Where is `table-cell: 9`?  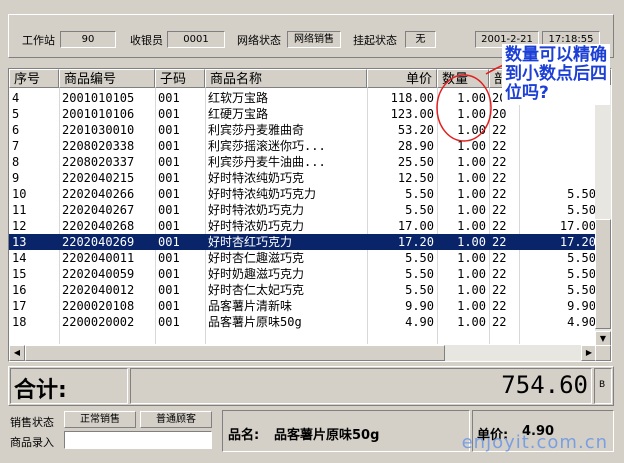 table-cell: 9 is located at coordinates (16, 178).